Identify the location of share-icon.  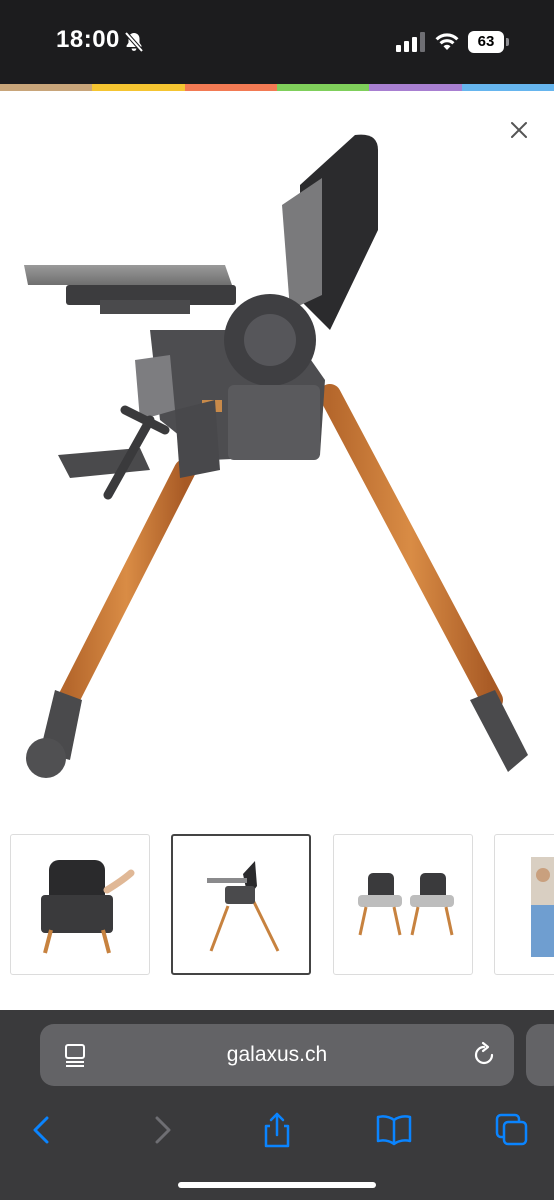
(277, 1130).